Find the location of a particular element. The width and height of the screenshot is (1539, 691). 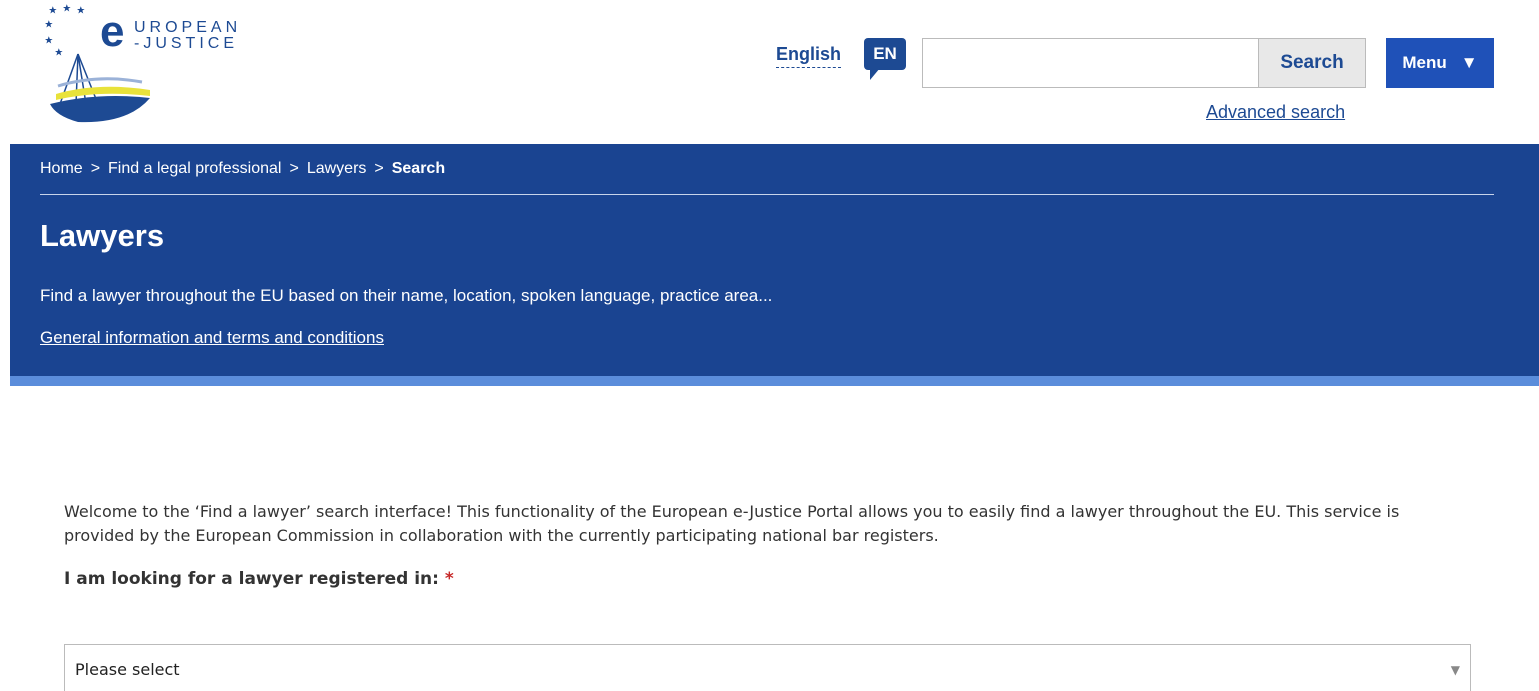

country-select-value: Please select is located at coordinates (127, 669).